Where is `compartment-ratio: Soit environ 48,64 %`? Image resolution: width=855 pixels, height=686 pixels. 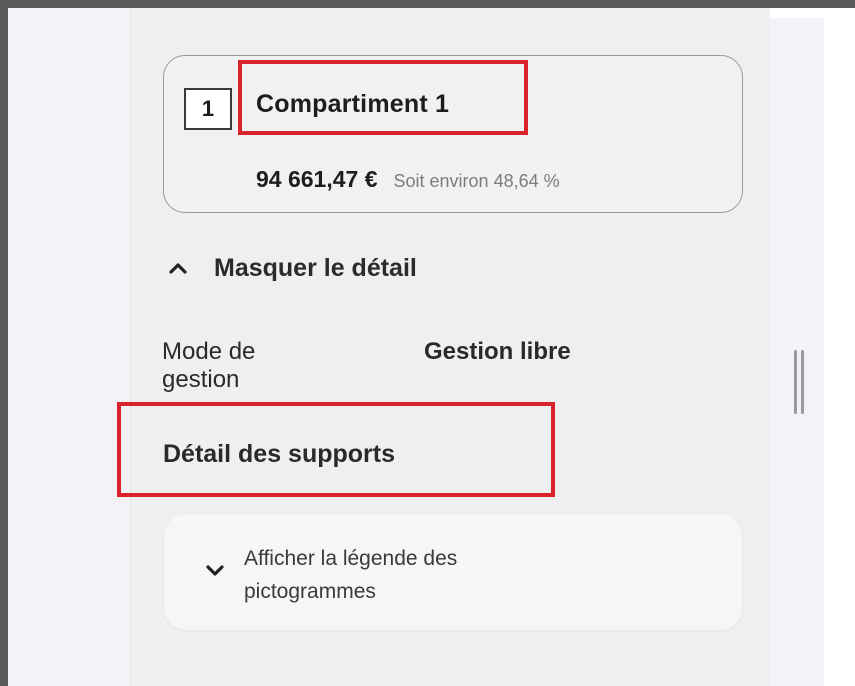 compartment-ratio: Soit environ 48,64 % is located at coordinates (476, 181).